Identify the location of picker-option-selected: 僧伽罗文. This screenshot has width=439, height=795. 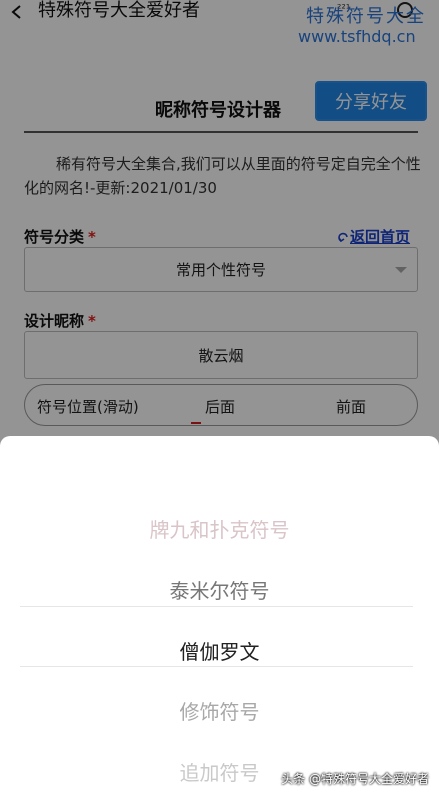
(219, 650).